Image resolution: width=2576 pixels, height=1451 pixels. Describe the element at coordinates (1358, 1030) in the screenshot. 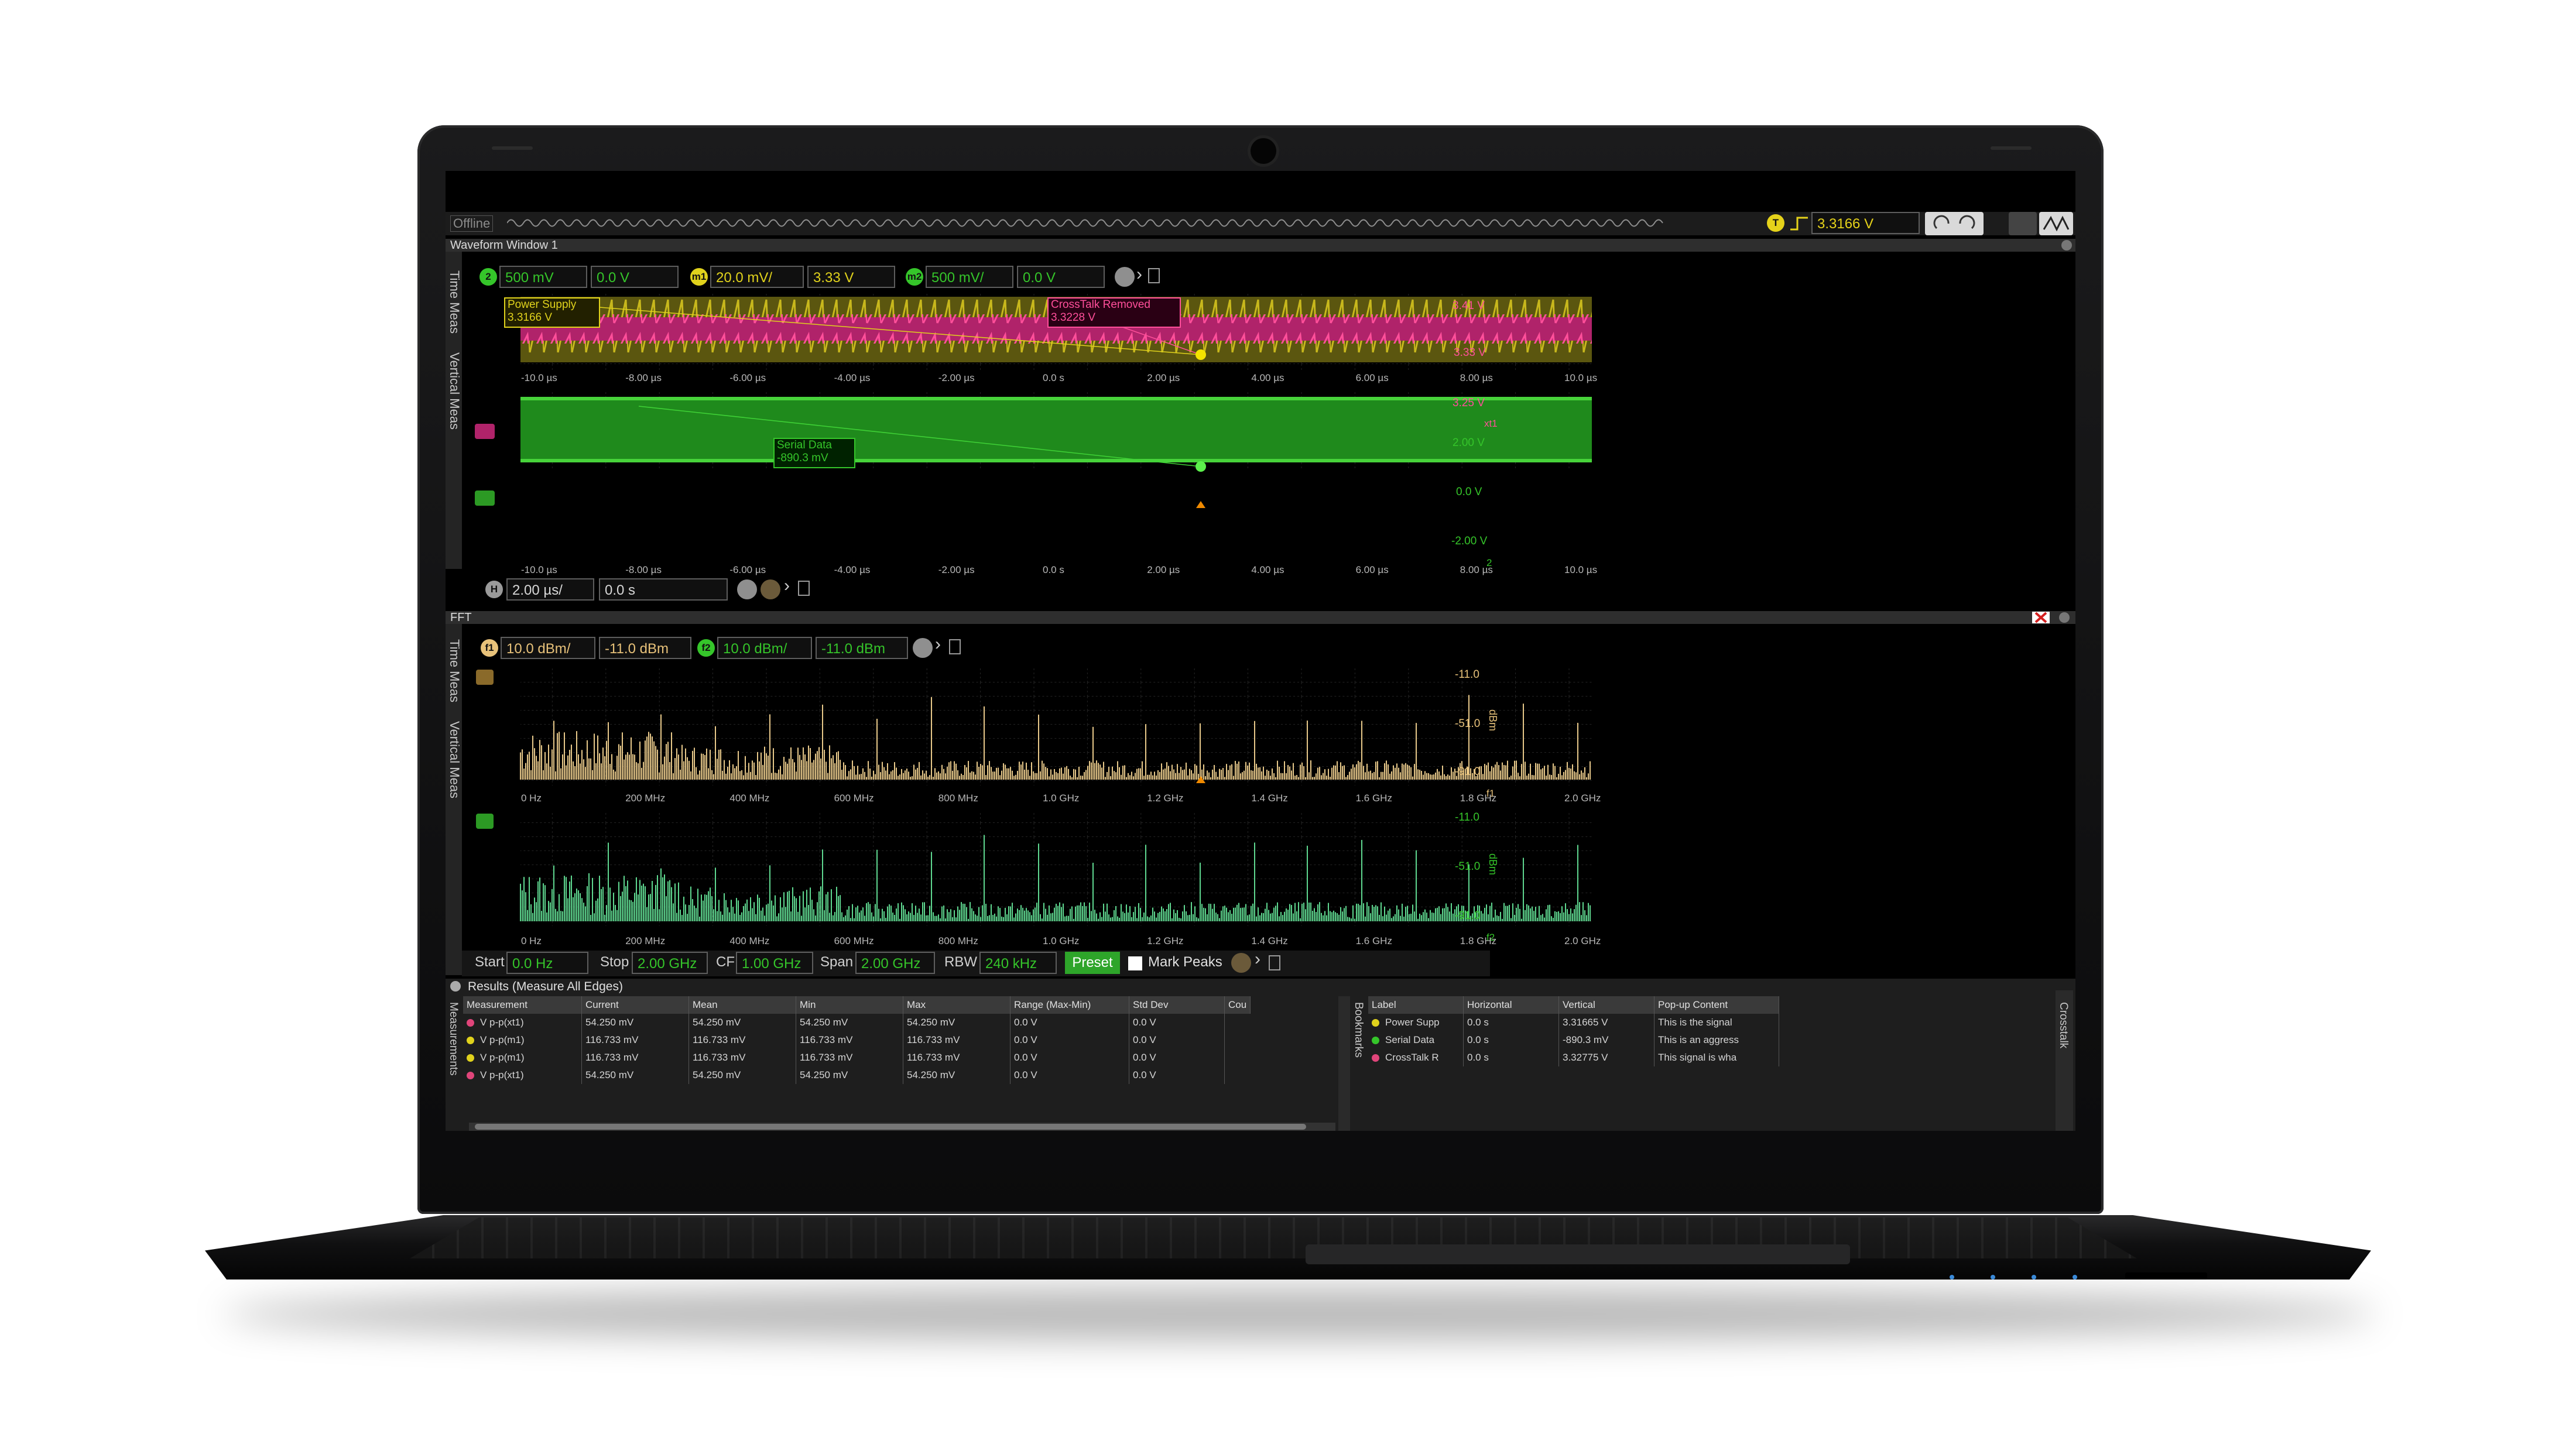

I see `tab-bookmarks: Bookmarks` at that location.